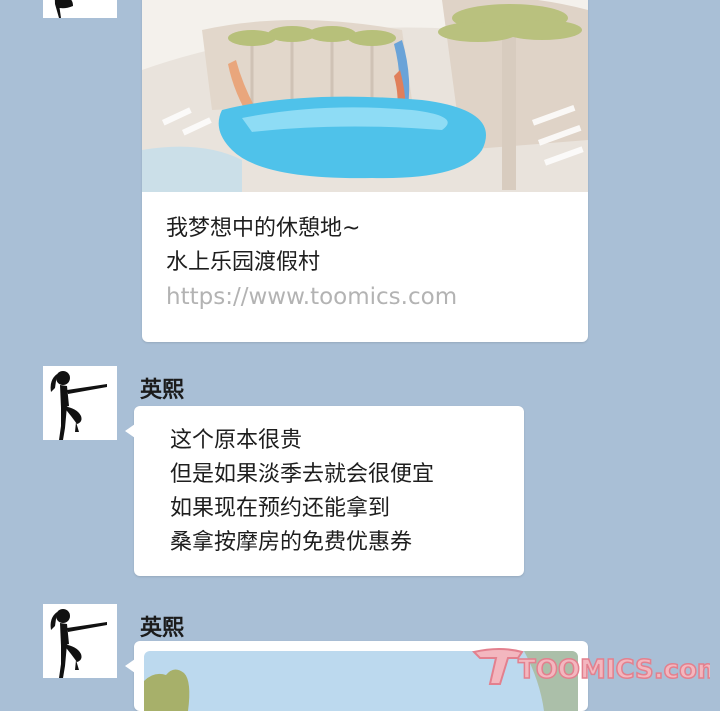 This screenshot has height=711, width=720. Describe the element at coordinates (263, 228) in the screenshot. I see `link-preview-title-line-1: 我梦想中的休憩地~` at that location.